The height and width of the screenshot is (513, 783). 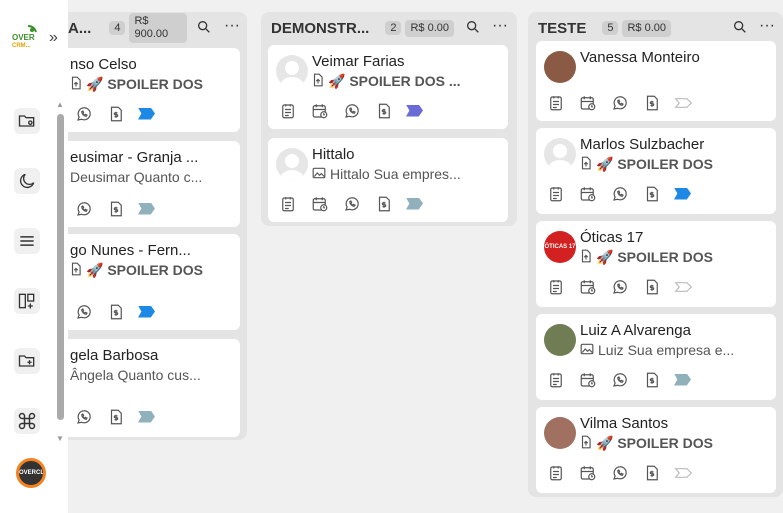 What do you see at coordinates (60, 104) in the screenshot?
I see `scroll-up-icon: ▲` at bounding box center [60, 104].